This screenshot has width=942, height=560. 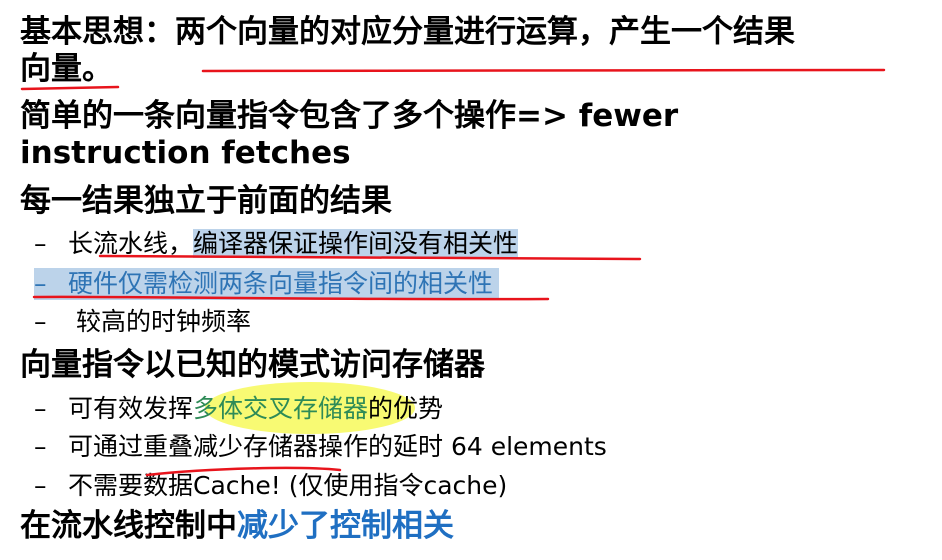 What do you see at coordinates (406, 408) in the screenshot?
I see `sub-bullet-interleaved-c: 的优势` at bounding box center [406, 408].